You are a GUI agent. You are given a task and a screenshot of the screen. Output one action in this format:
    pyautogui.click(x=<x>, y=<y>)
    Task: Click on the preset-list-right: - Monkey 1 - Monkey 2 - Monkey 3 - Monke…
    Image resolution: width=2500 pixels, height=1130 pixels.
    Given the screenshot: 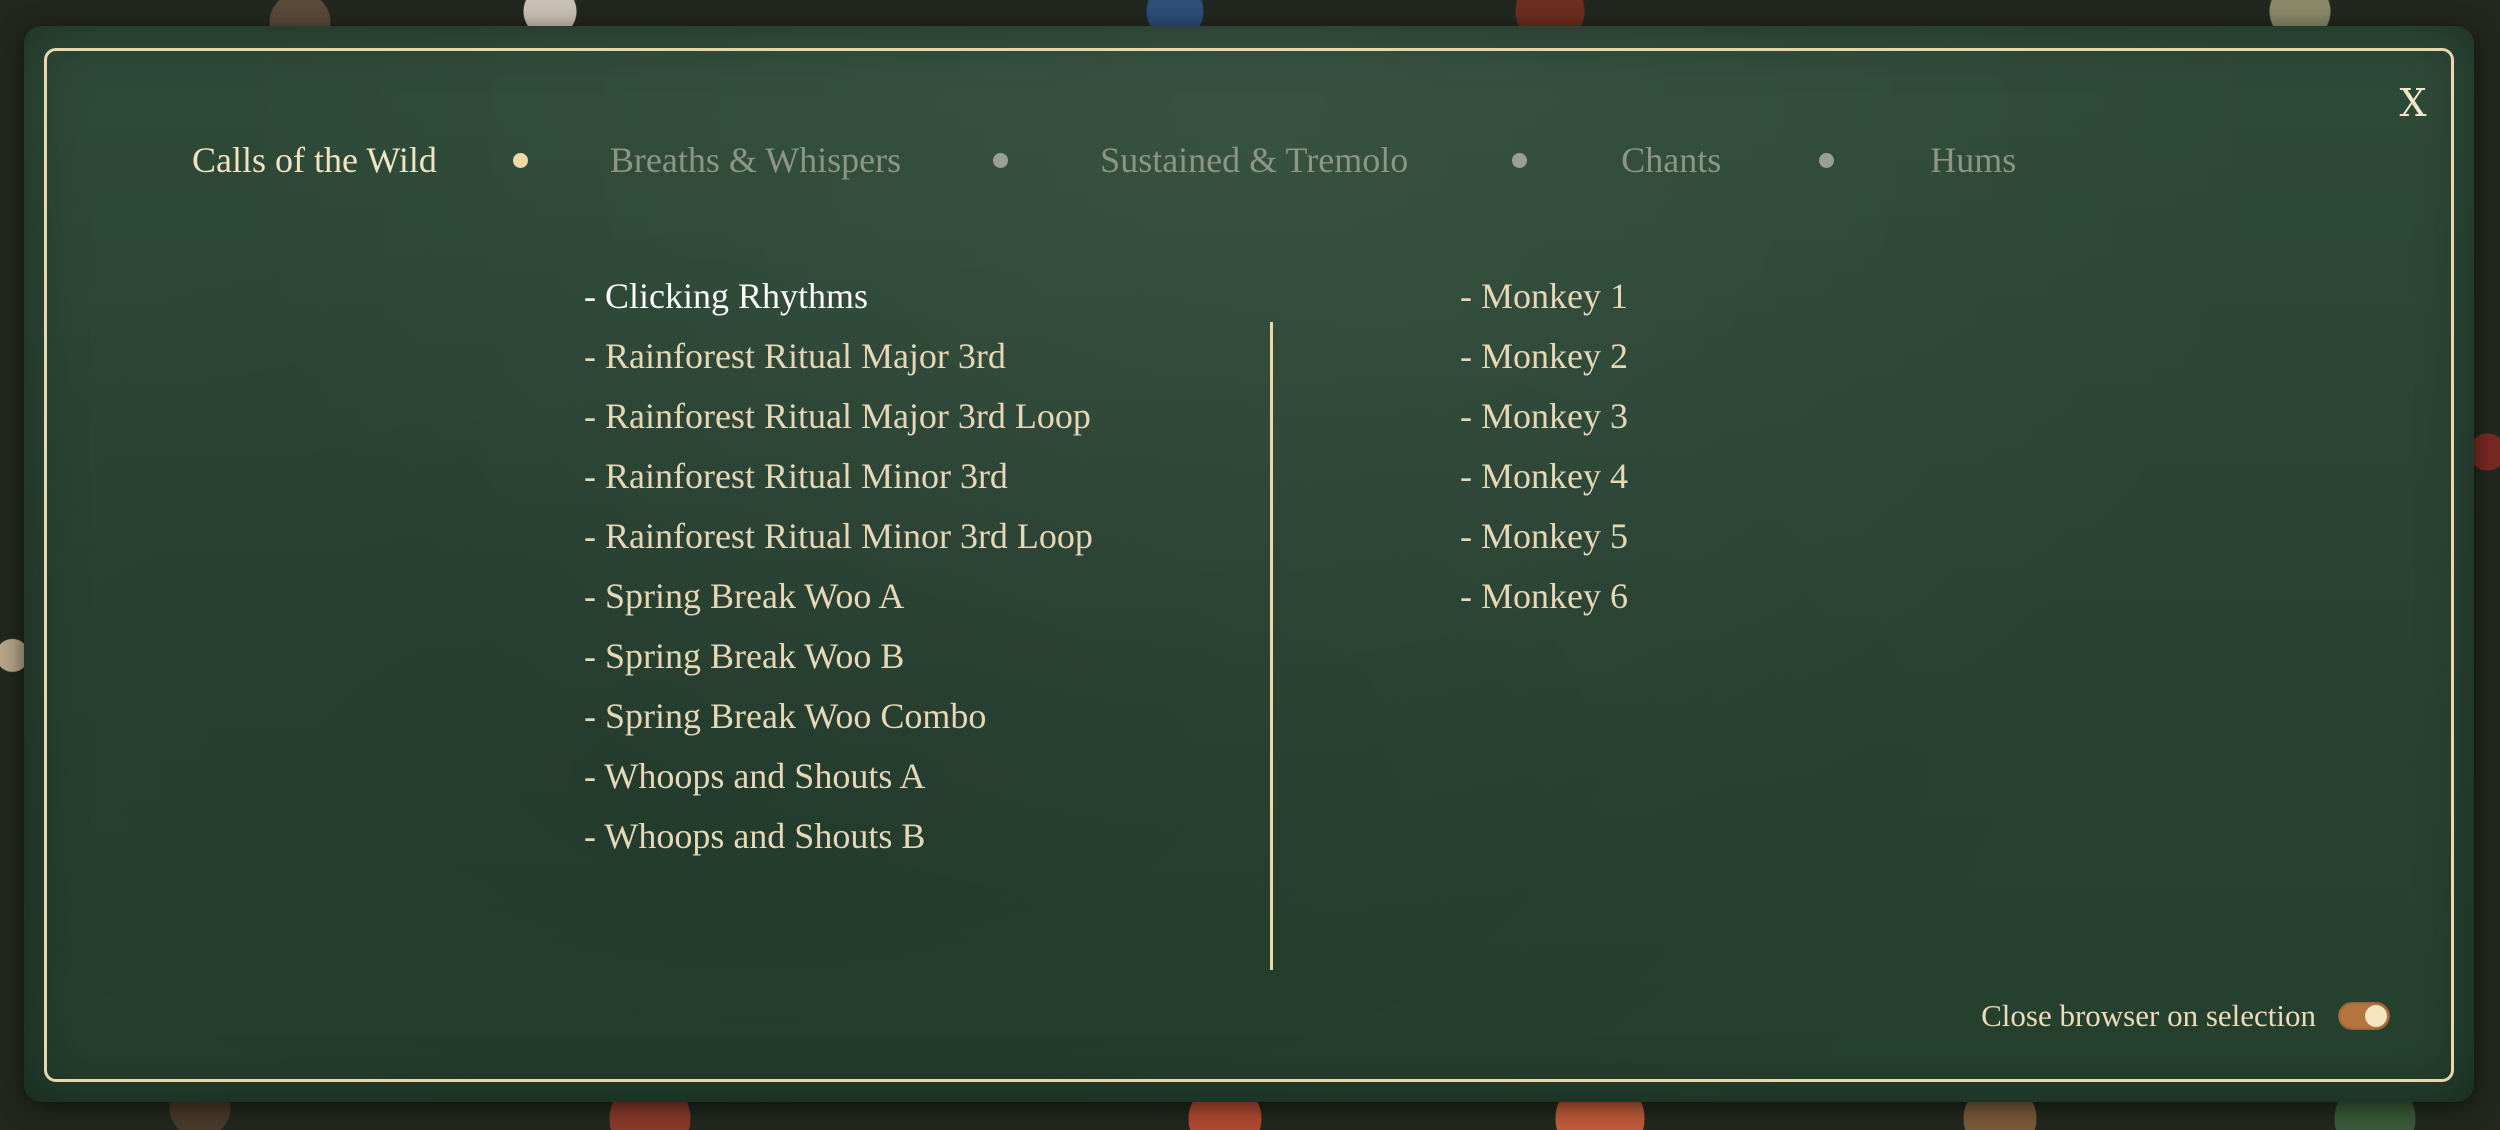 What is the action you would take?
    pyautogui.click(x=1760, y=446)
    